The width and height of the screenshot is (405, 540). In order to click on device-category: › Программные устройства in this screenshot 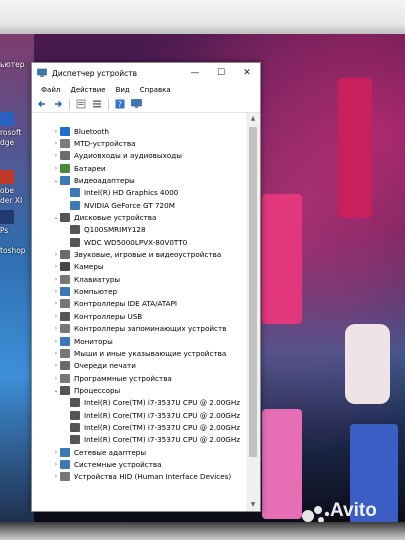, I will do `click(139, 378)`.